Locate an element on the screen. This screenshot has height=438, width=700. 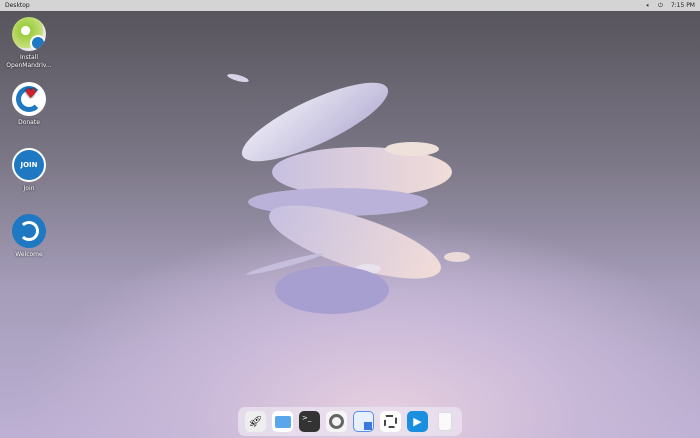
join-now-icon: JOIN NOW! is located at coordinates (29, 165).